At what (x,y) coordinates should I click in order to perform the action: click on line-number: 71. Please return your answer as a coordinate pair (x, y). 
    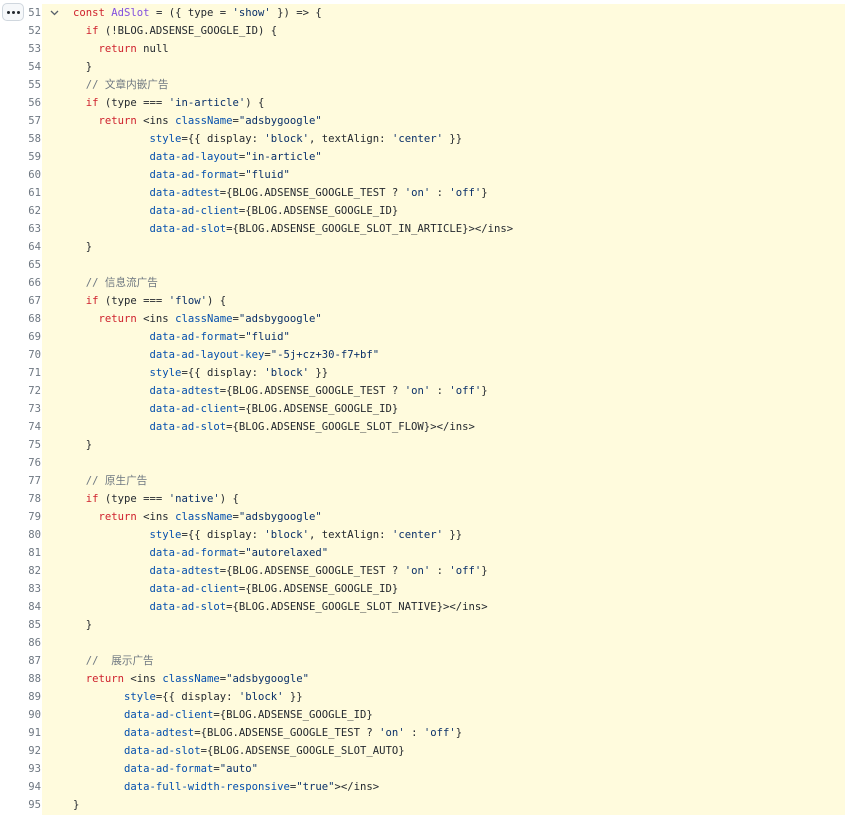
    Looking at the image, I should click on (20, 373).